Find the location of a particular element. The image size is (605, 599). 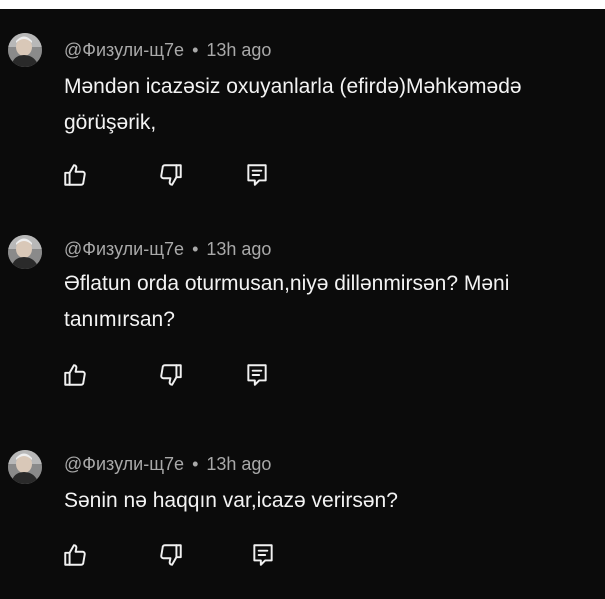

comment-text: Sənin nə haqqın var,icazə verirsən? is located at coordinates (334, 501).